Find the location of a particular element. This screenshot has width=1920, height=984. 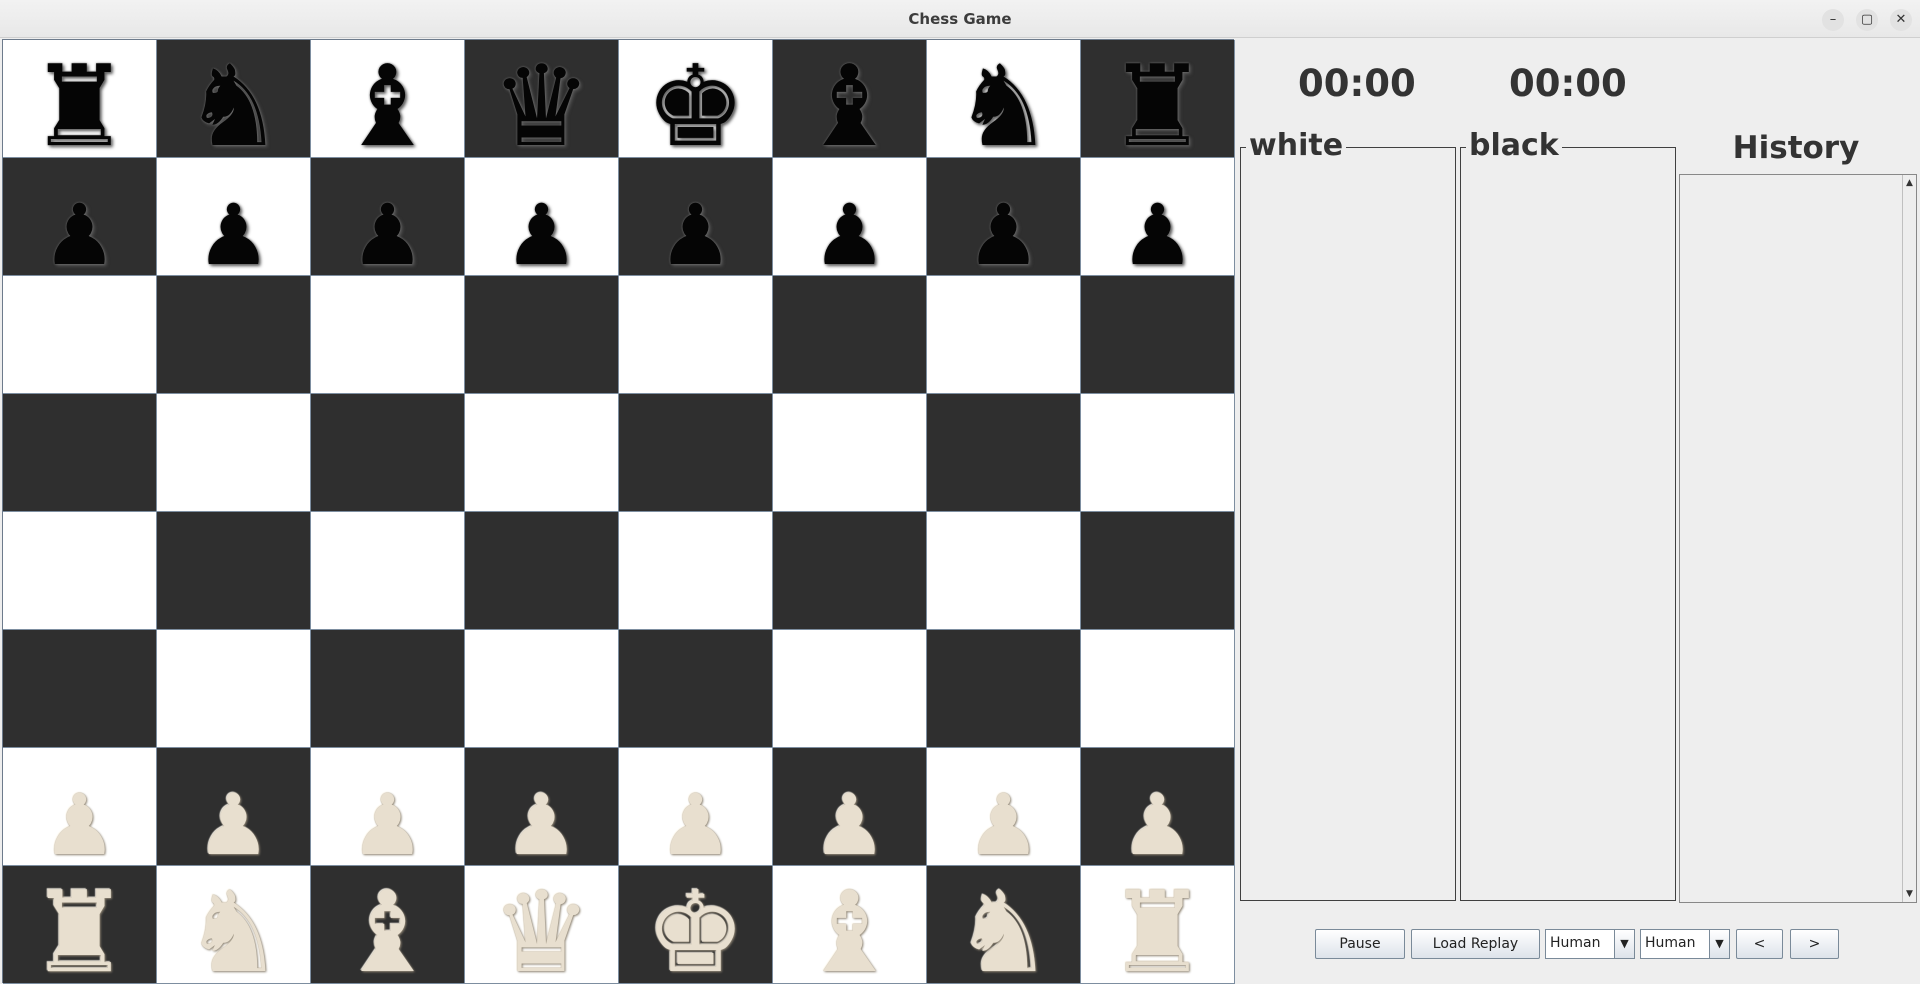

square-c1: ♝ is located at coordinates (388, 925).